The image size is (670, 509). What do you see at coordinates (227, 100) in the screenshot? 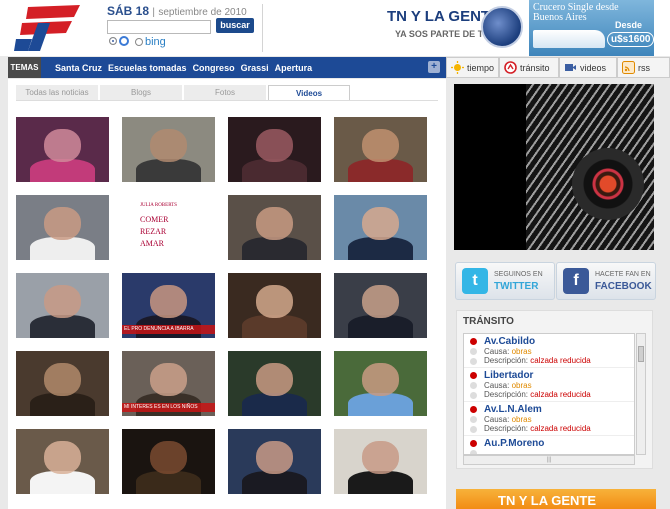
I see `divider` at bounding box center [227, 100].